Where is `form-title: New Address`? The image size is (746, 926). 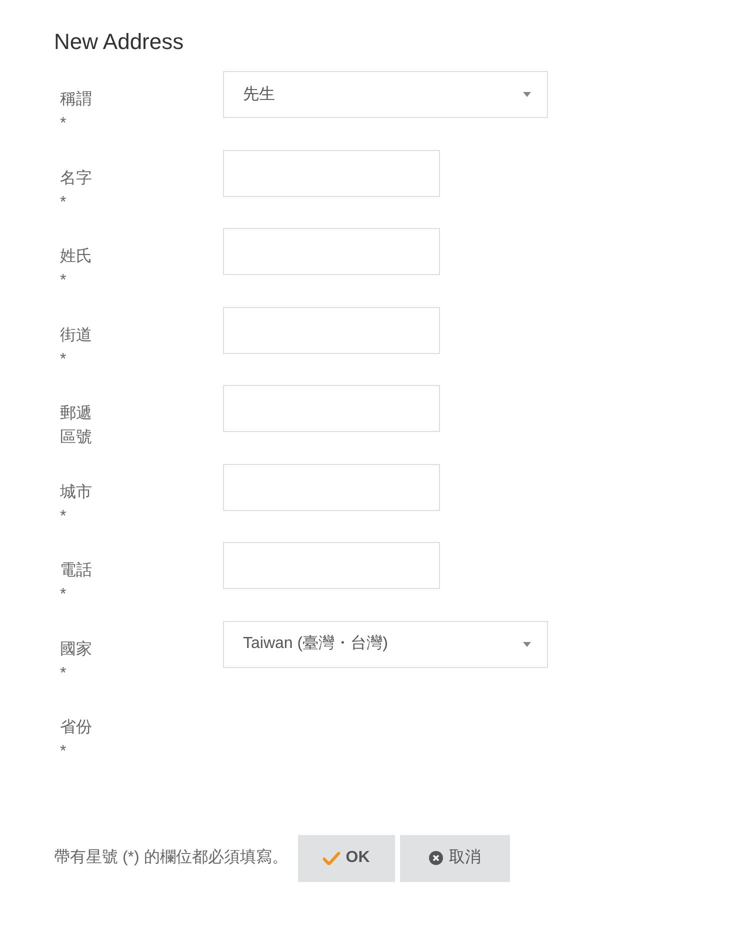 form-title: New Address is located at coordinates (119, 42).